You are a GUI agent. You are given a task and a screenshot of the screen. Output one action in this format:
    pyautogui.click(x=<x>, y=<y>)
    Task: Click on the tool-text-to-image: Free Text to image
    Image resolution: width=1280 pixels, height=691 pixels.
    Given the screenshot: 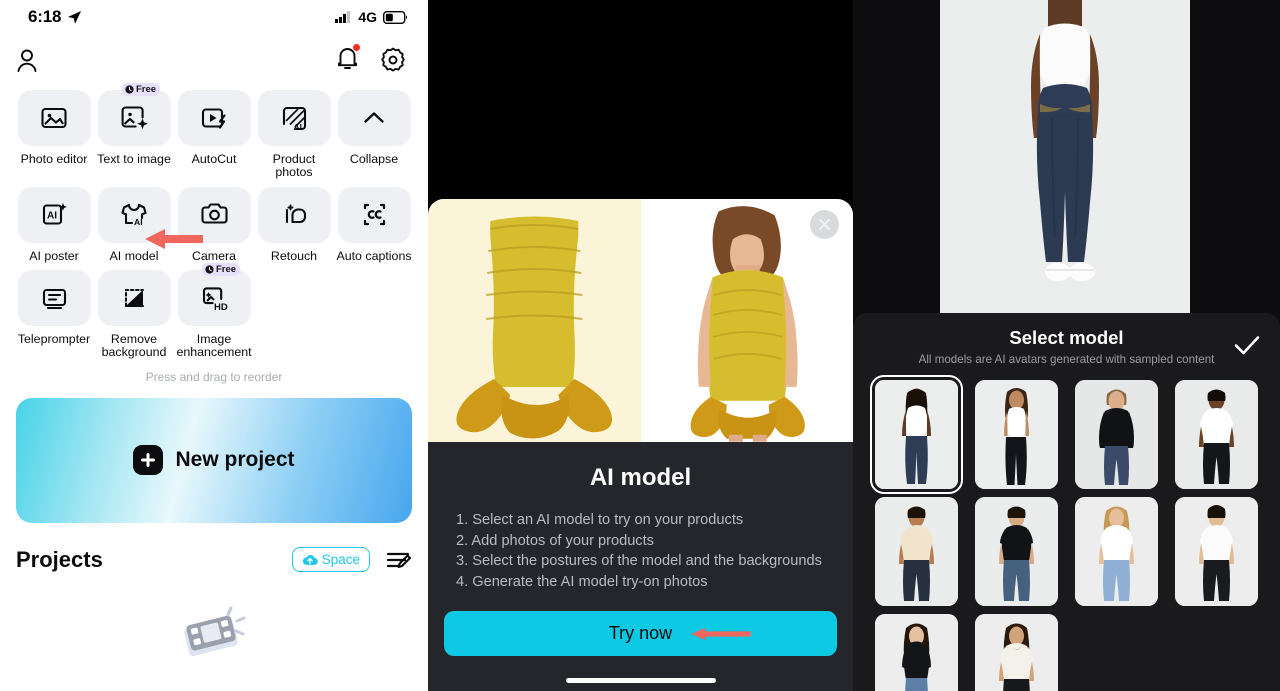 What is the action you would take?
    pyautogui.click(x=134, y=131)
    